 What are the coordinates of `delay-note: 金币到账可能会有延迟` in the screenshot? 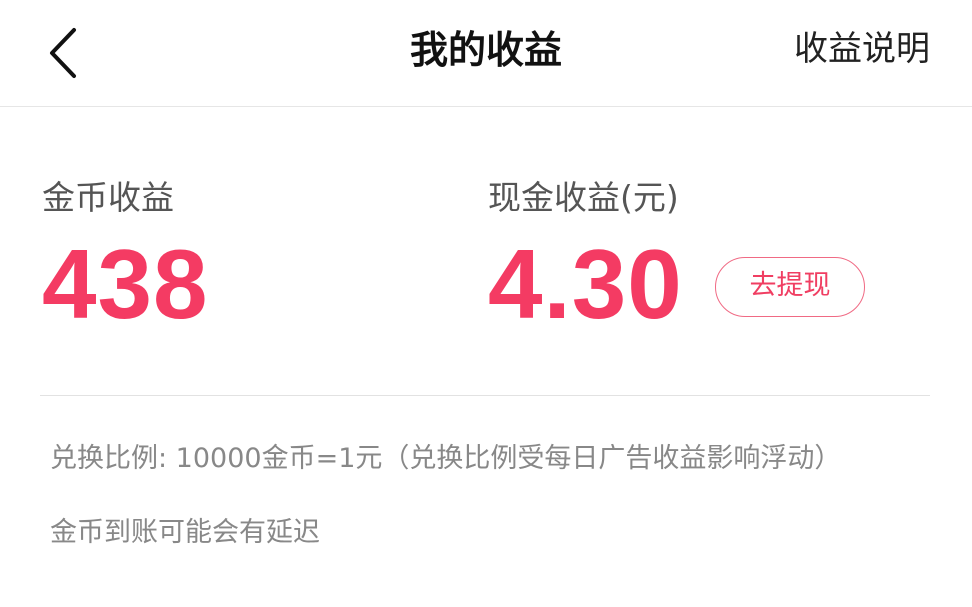 It's located at (185, 532).